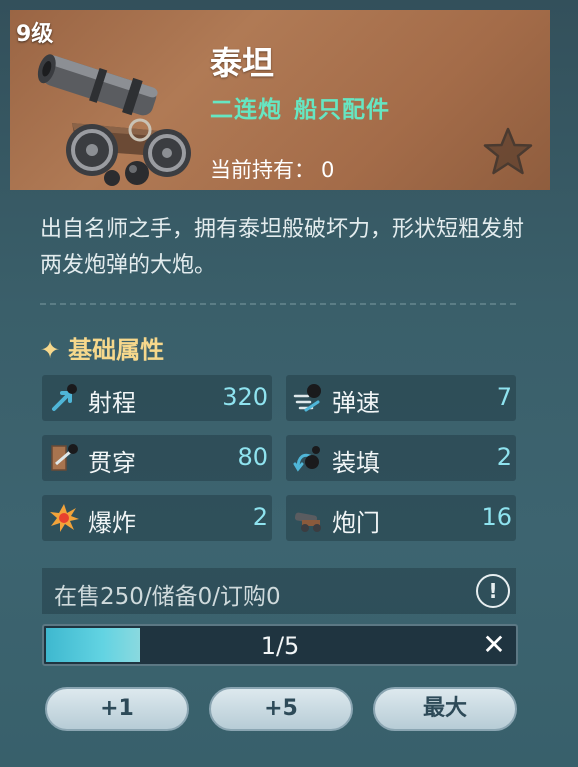 The image size is (578, 767). I want to click on plus-five-button: +5, so click(281, 709).